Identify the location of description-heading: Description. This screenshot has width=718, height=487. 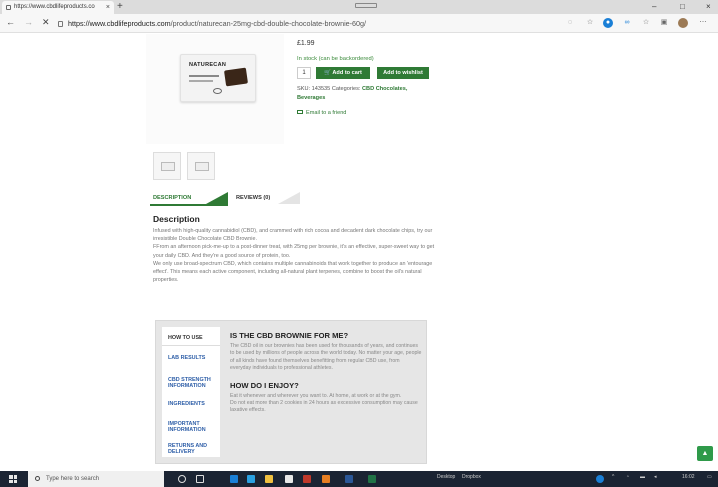
(176, 219).